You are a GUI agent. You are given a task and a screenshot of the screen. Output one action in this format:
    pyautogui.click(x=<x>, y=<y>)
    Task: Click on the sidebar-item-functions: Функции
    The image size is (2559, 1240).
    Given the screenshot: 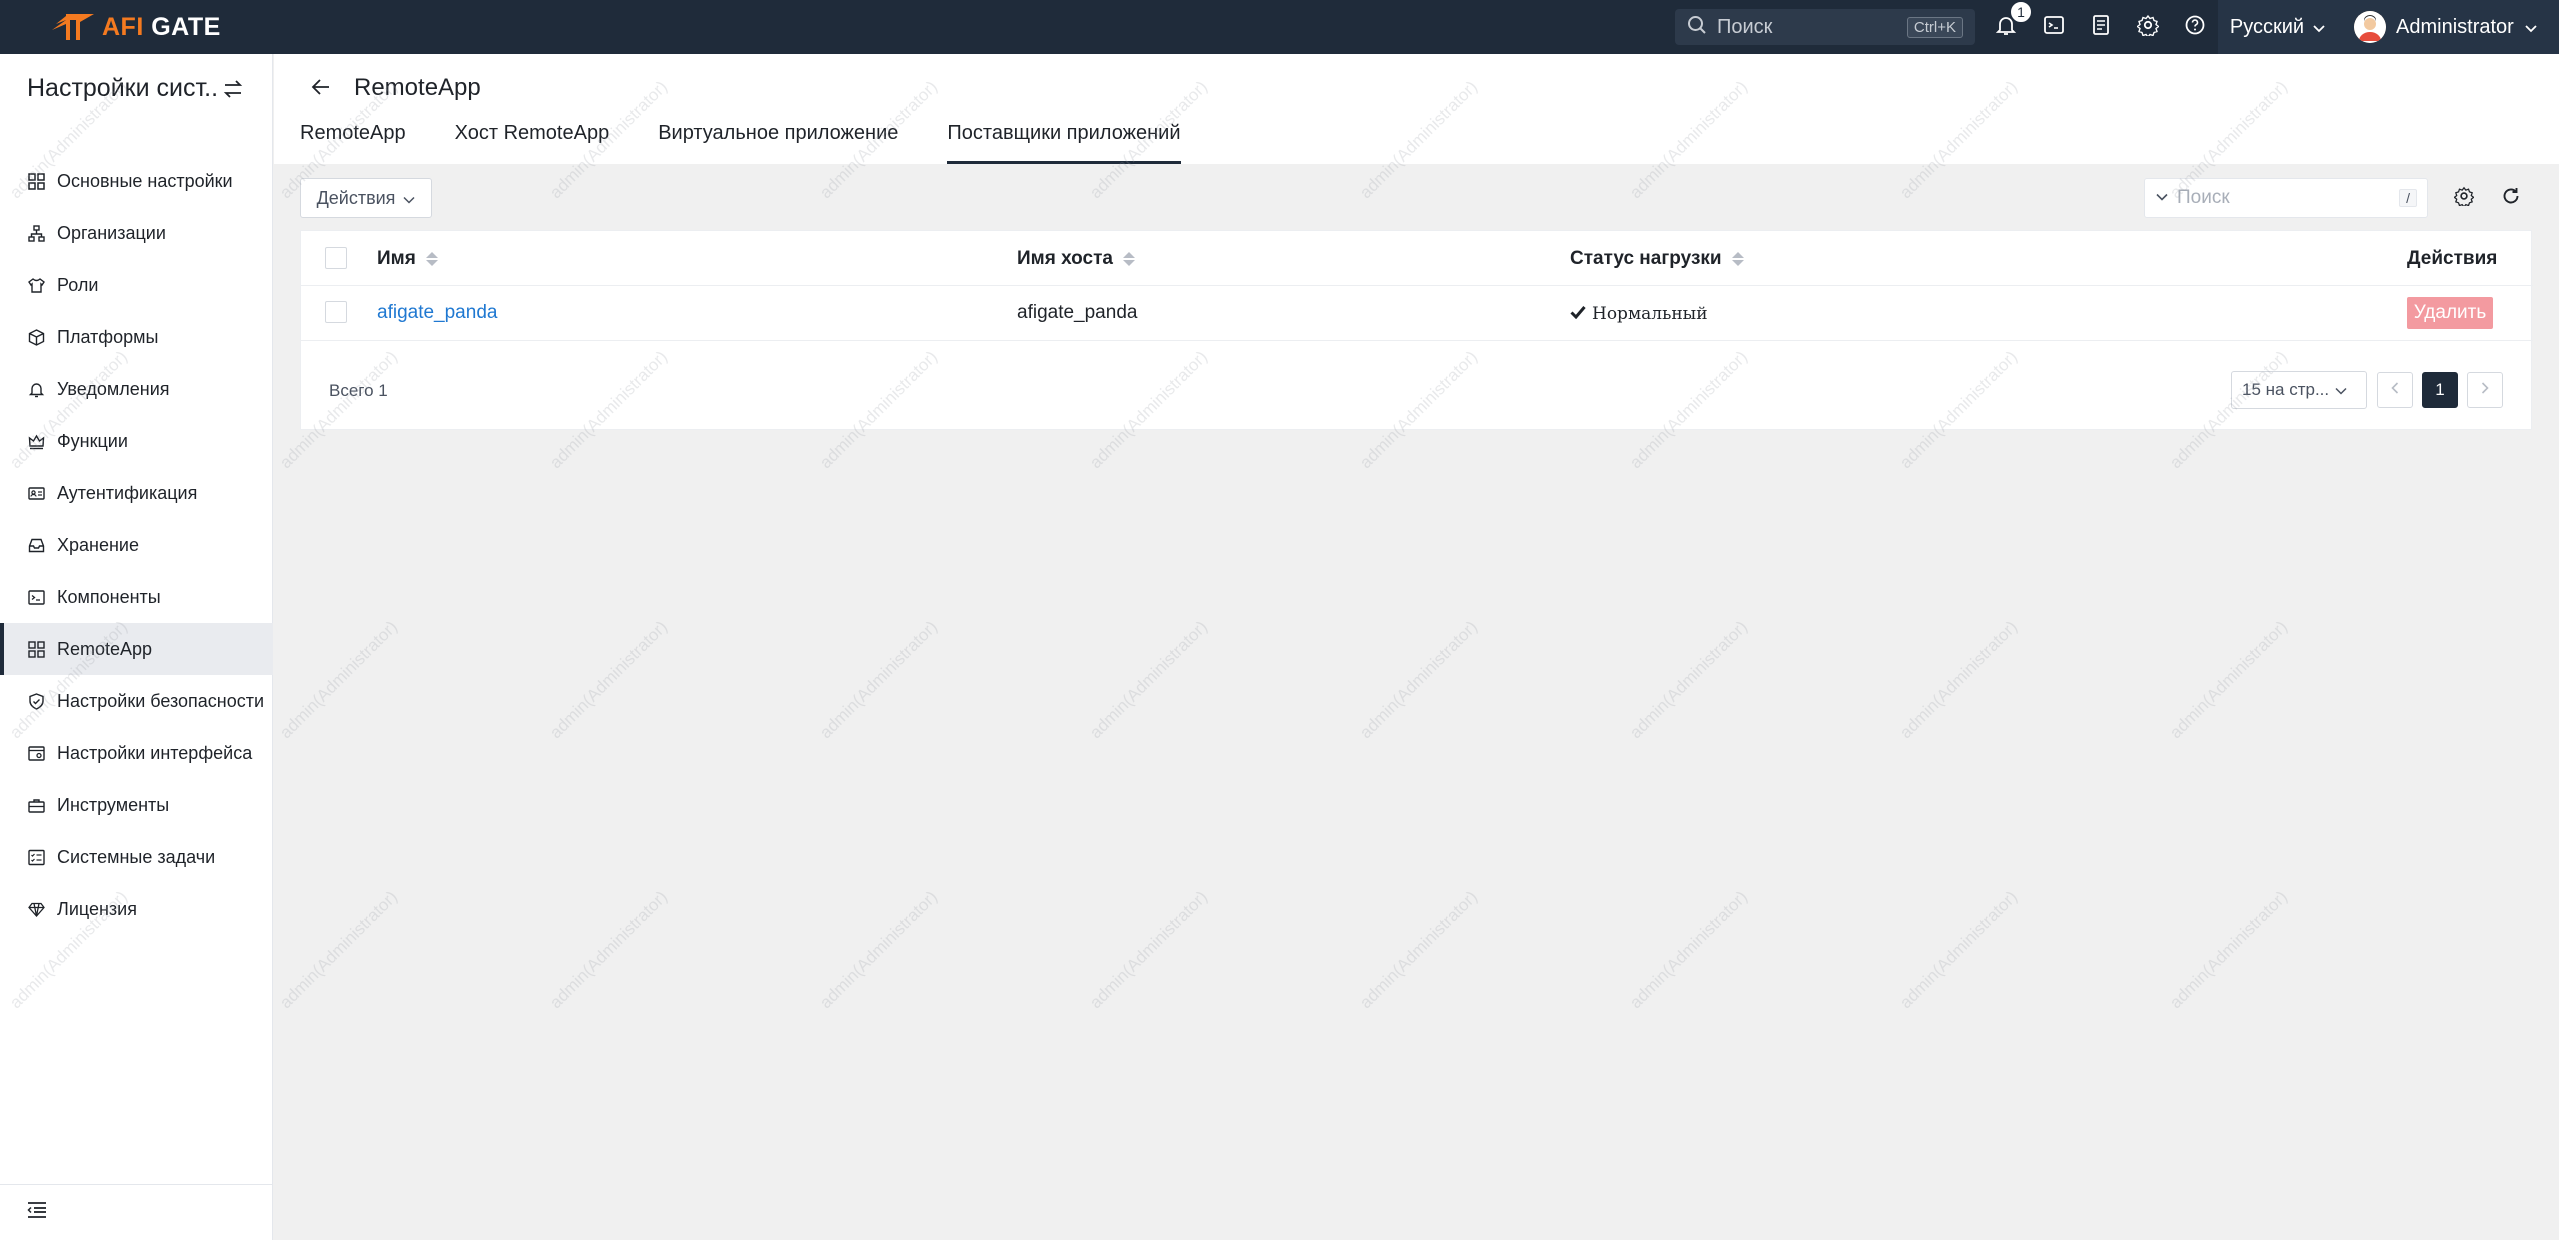 What is the action you would take?
    pyautogui.click(x=136, y=441)
    